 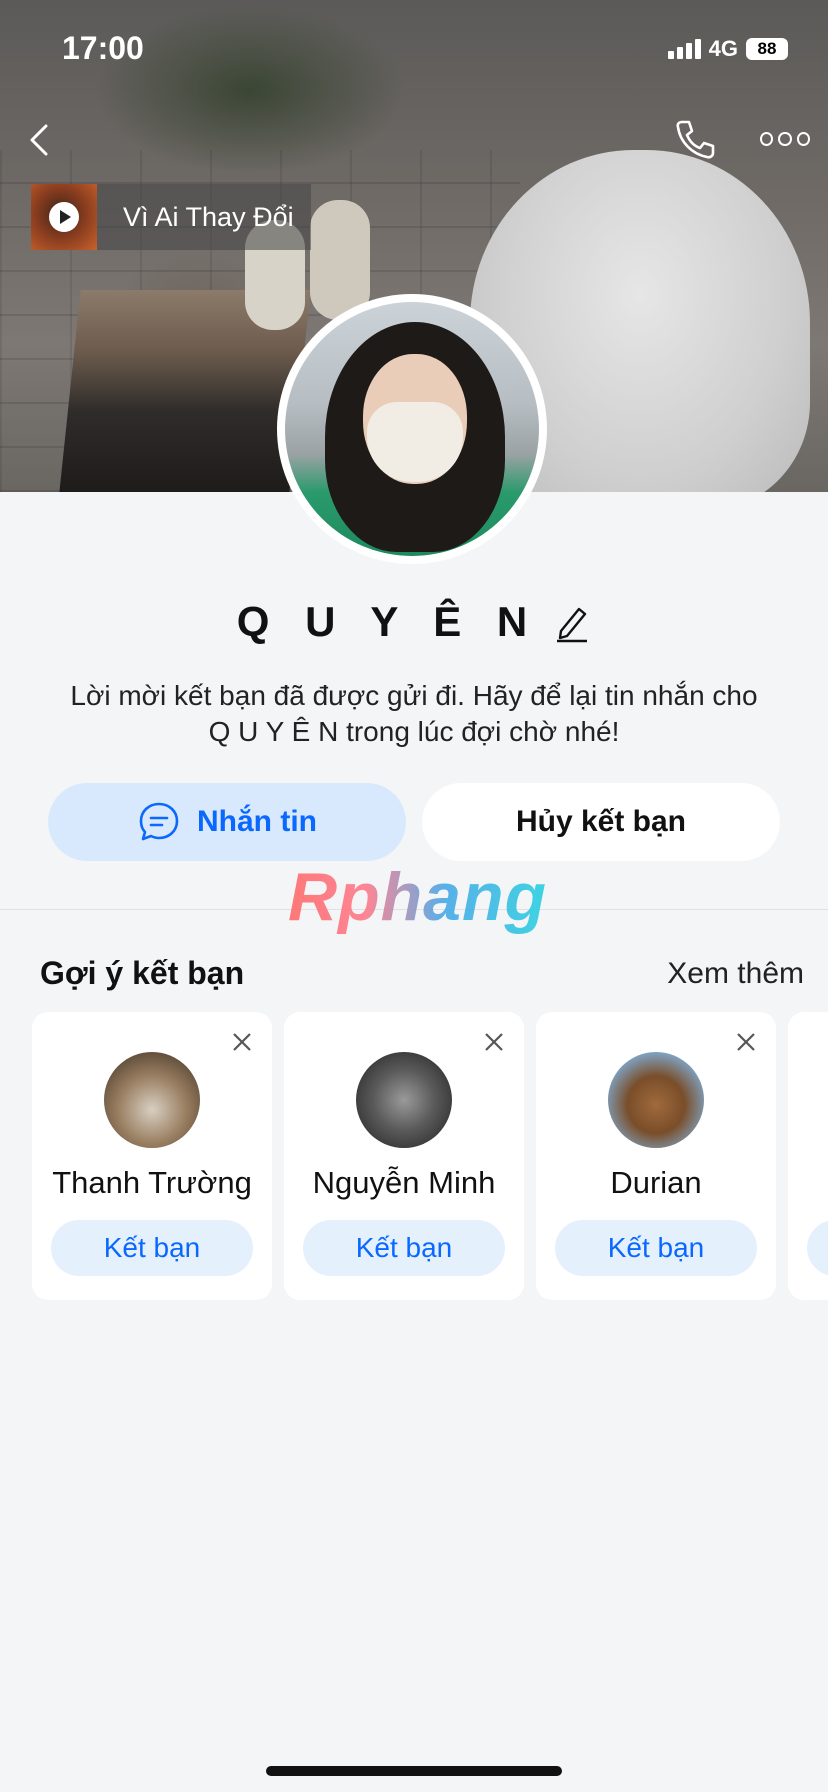 I want to click on profile-name-row: Q U Y Ê N, so click(x=414, y=622).